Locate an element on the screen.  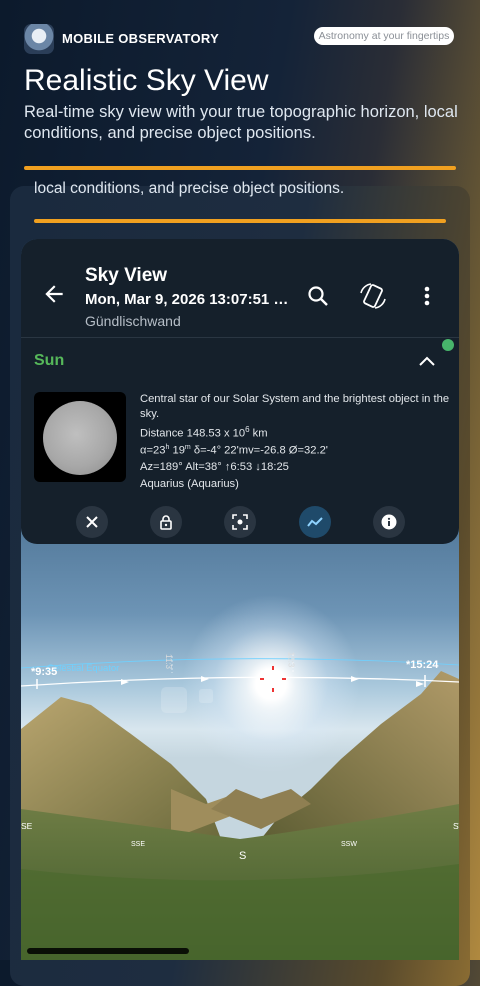
lock-icon is located at coordinates (166, 522).